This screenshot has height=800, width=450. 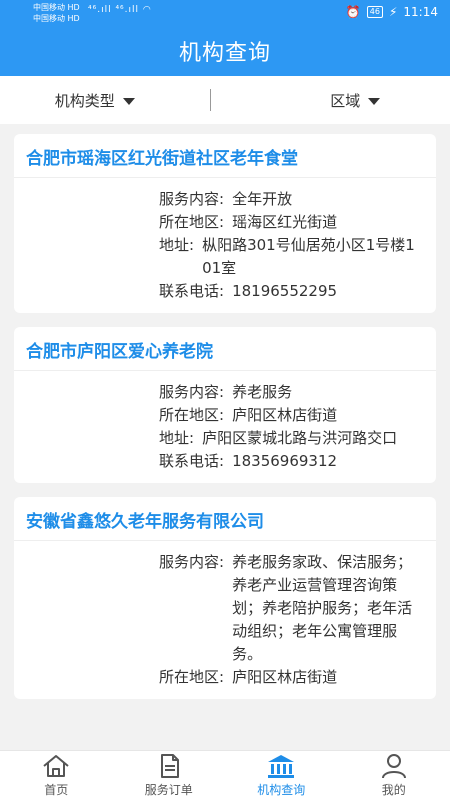 I want to click on carrier-1: 中国移动 HD, so click(x=56, y=7).